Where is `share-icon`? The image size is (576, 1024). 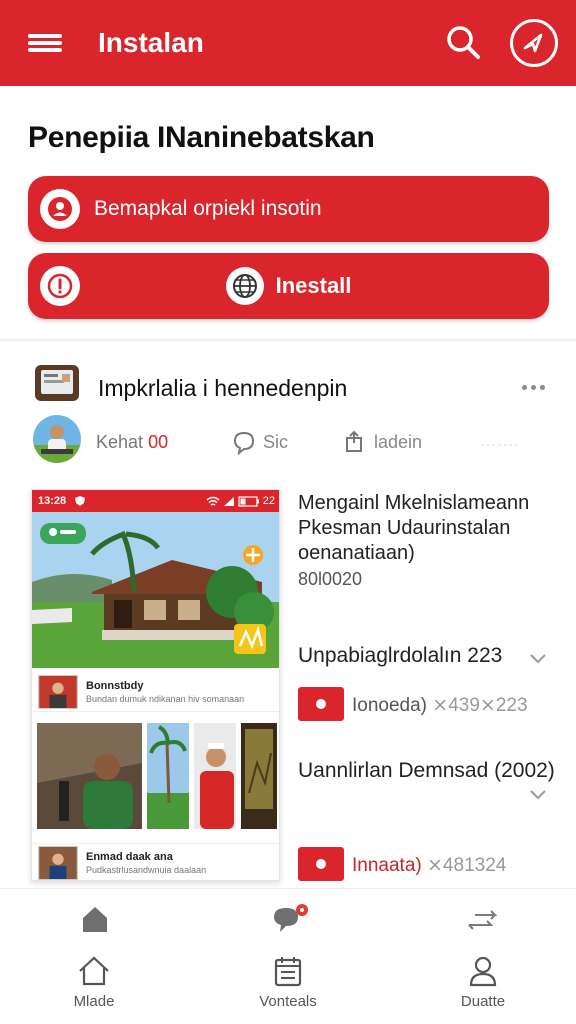
share-icon is located at coordinates (354, 441).